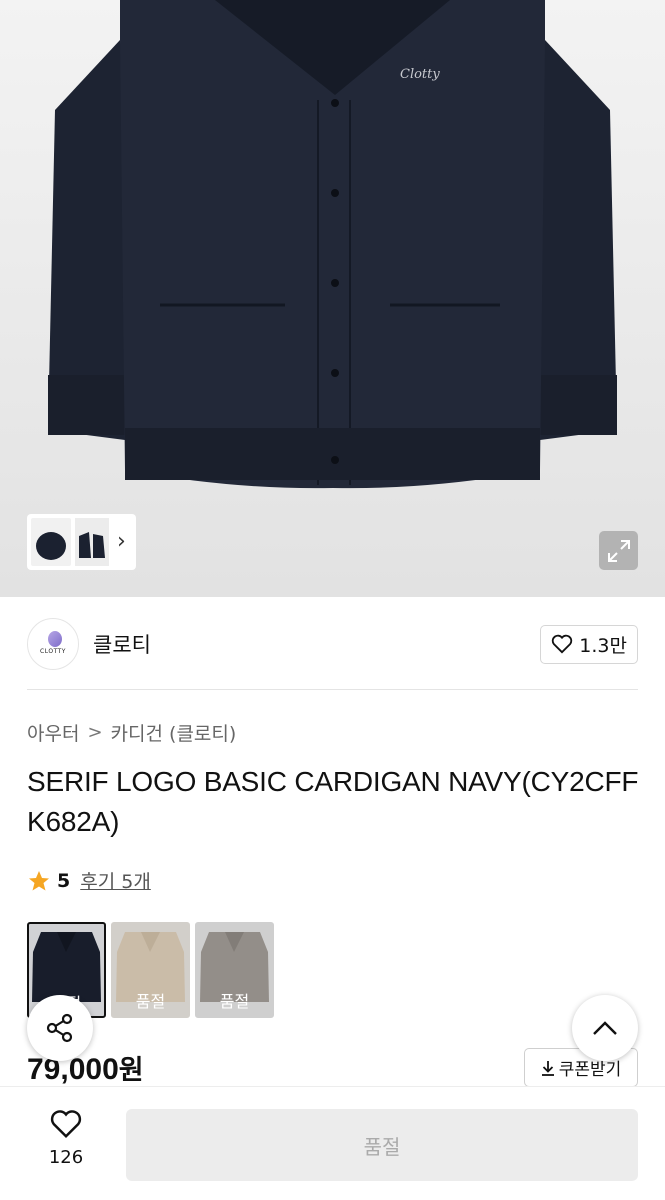 The height and width of the screenshot is (1200, 665). I want to click on color-option-gray: 품절, so click(234, 970).